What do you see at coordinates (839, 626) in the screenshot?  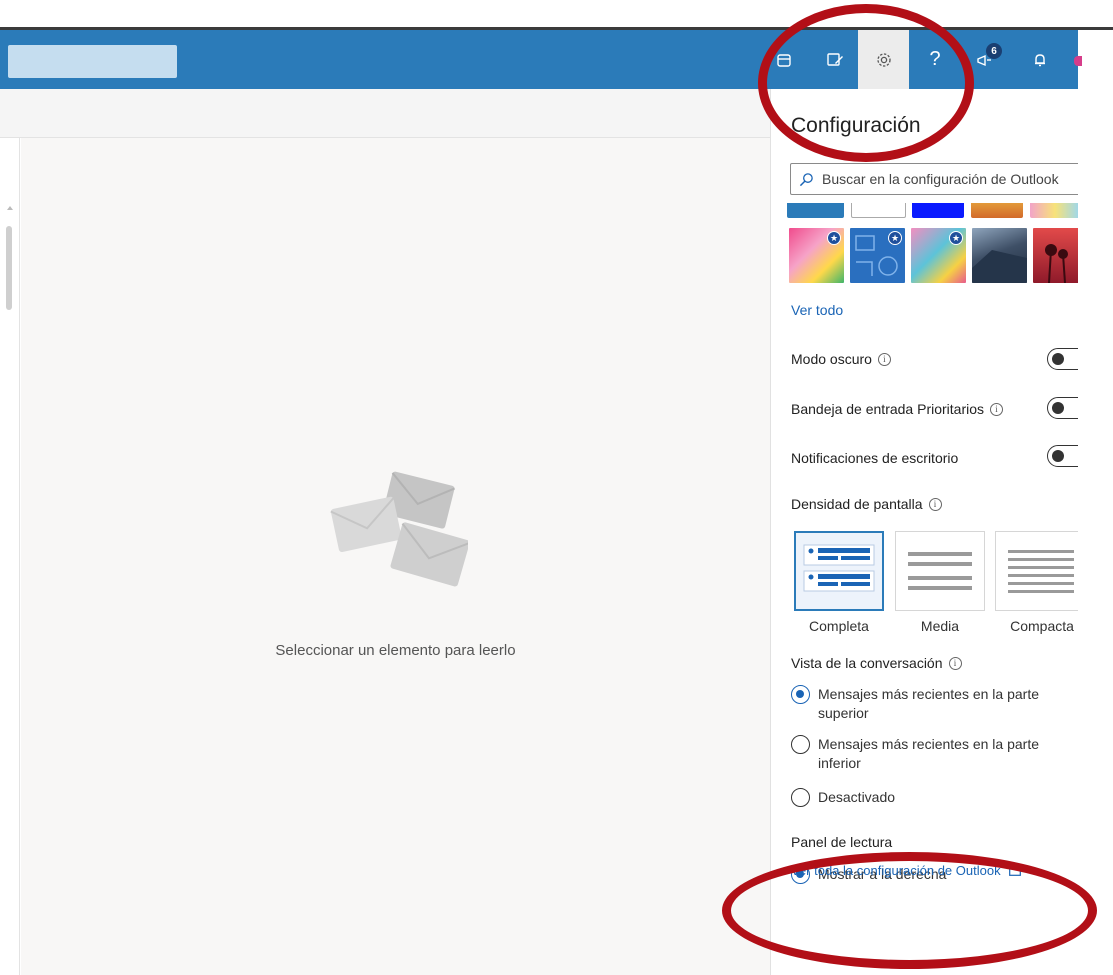 I see `density-label-full: Completa` at bounding box center [839, 626].